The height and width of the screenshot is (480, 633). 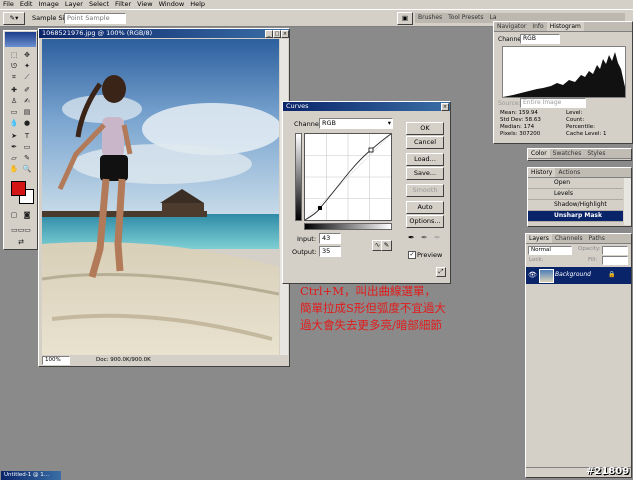 What do you see at coordinates (74, 4) in the screenshot?
I see `menu-layer: Layer` at bounding box center [74, 4].